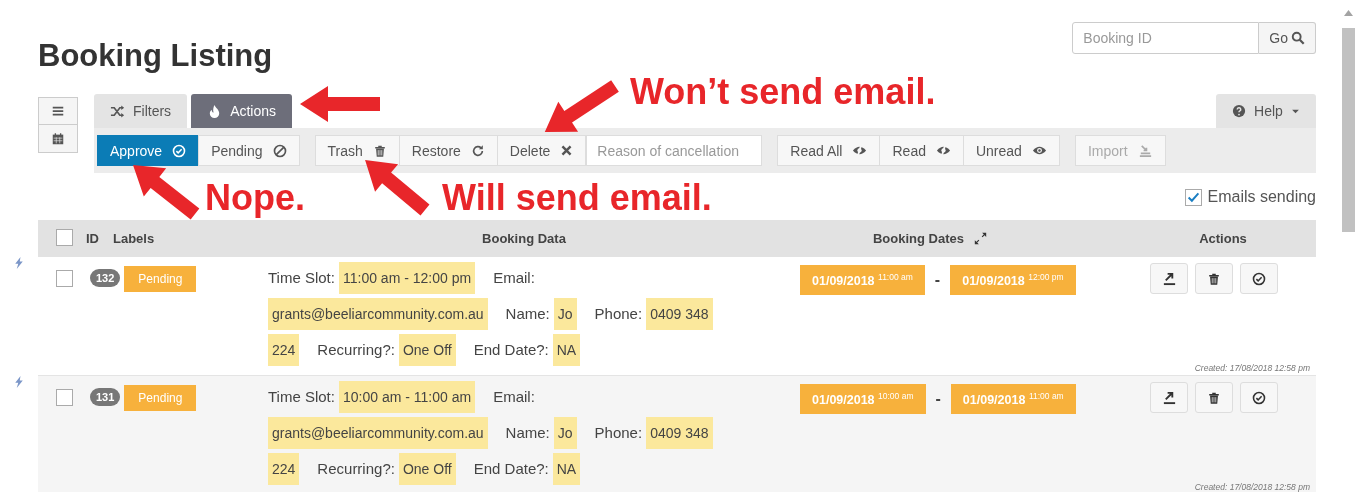  What do you see at coordinates (783, 92) in the screenshot?
I see `annotation-text: Won’t send email.` at bounding box center [783, 92].